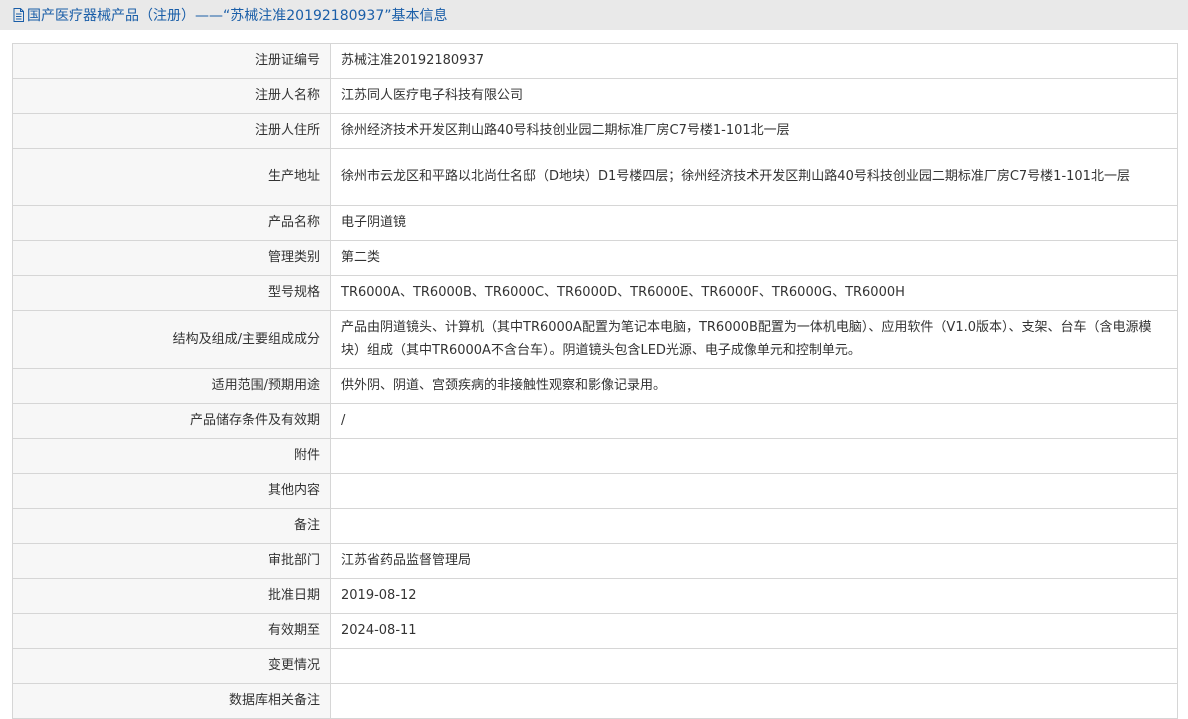 This screenshot has height=719, width=1188. I want to click on row-value: 电子阴道镜, so click(754, 223).